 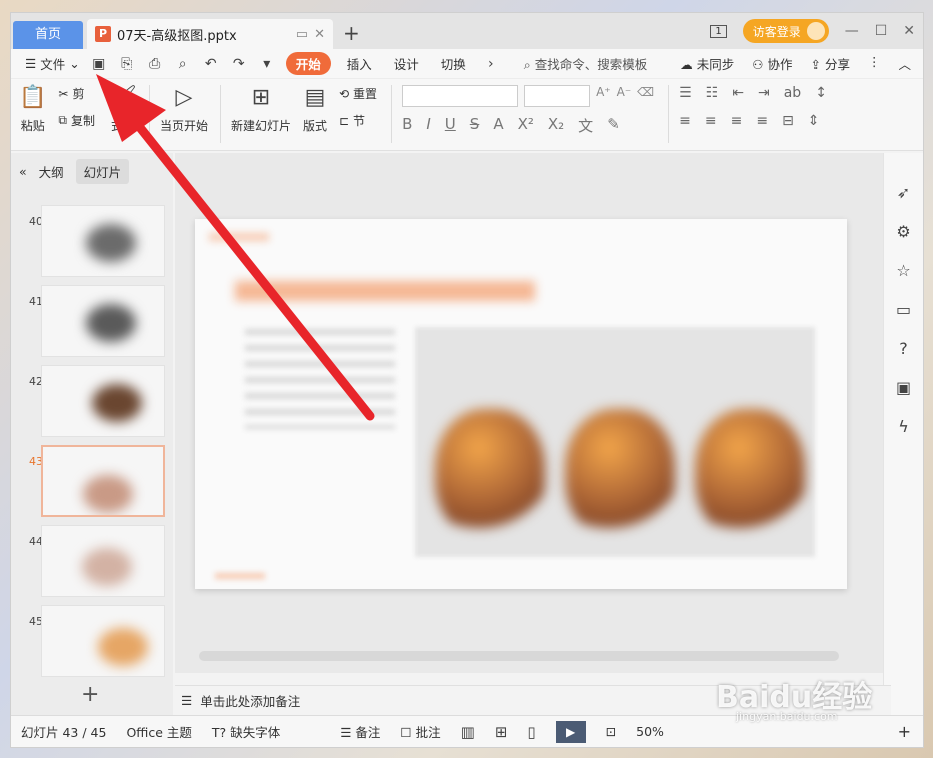 What do you see at coordinates (557, 96) in the screenshot?
I see `font-size-select` at bounding box center [557, 96].